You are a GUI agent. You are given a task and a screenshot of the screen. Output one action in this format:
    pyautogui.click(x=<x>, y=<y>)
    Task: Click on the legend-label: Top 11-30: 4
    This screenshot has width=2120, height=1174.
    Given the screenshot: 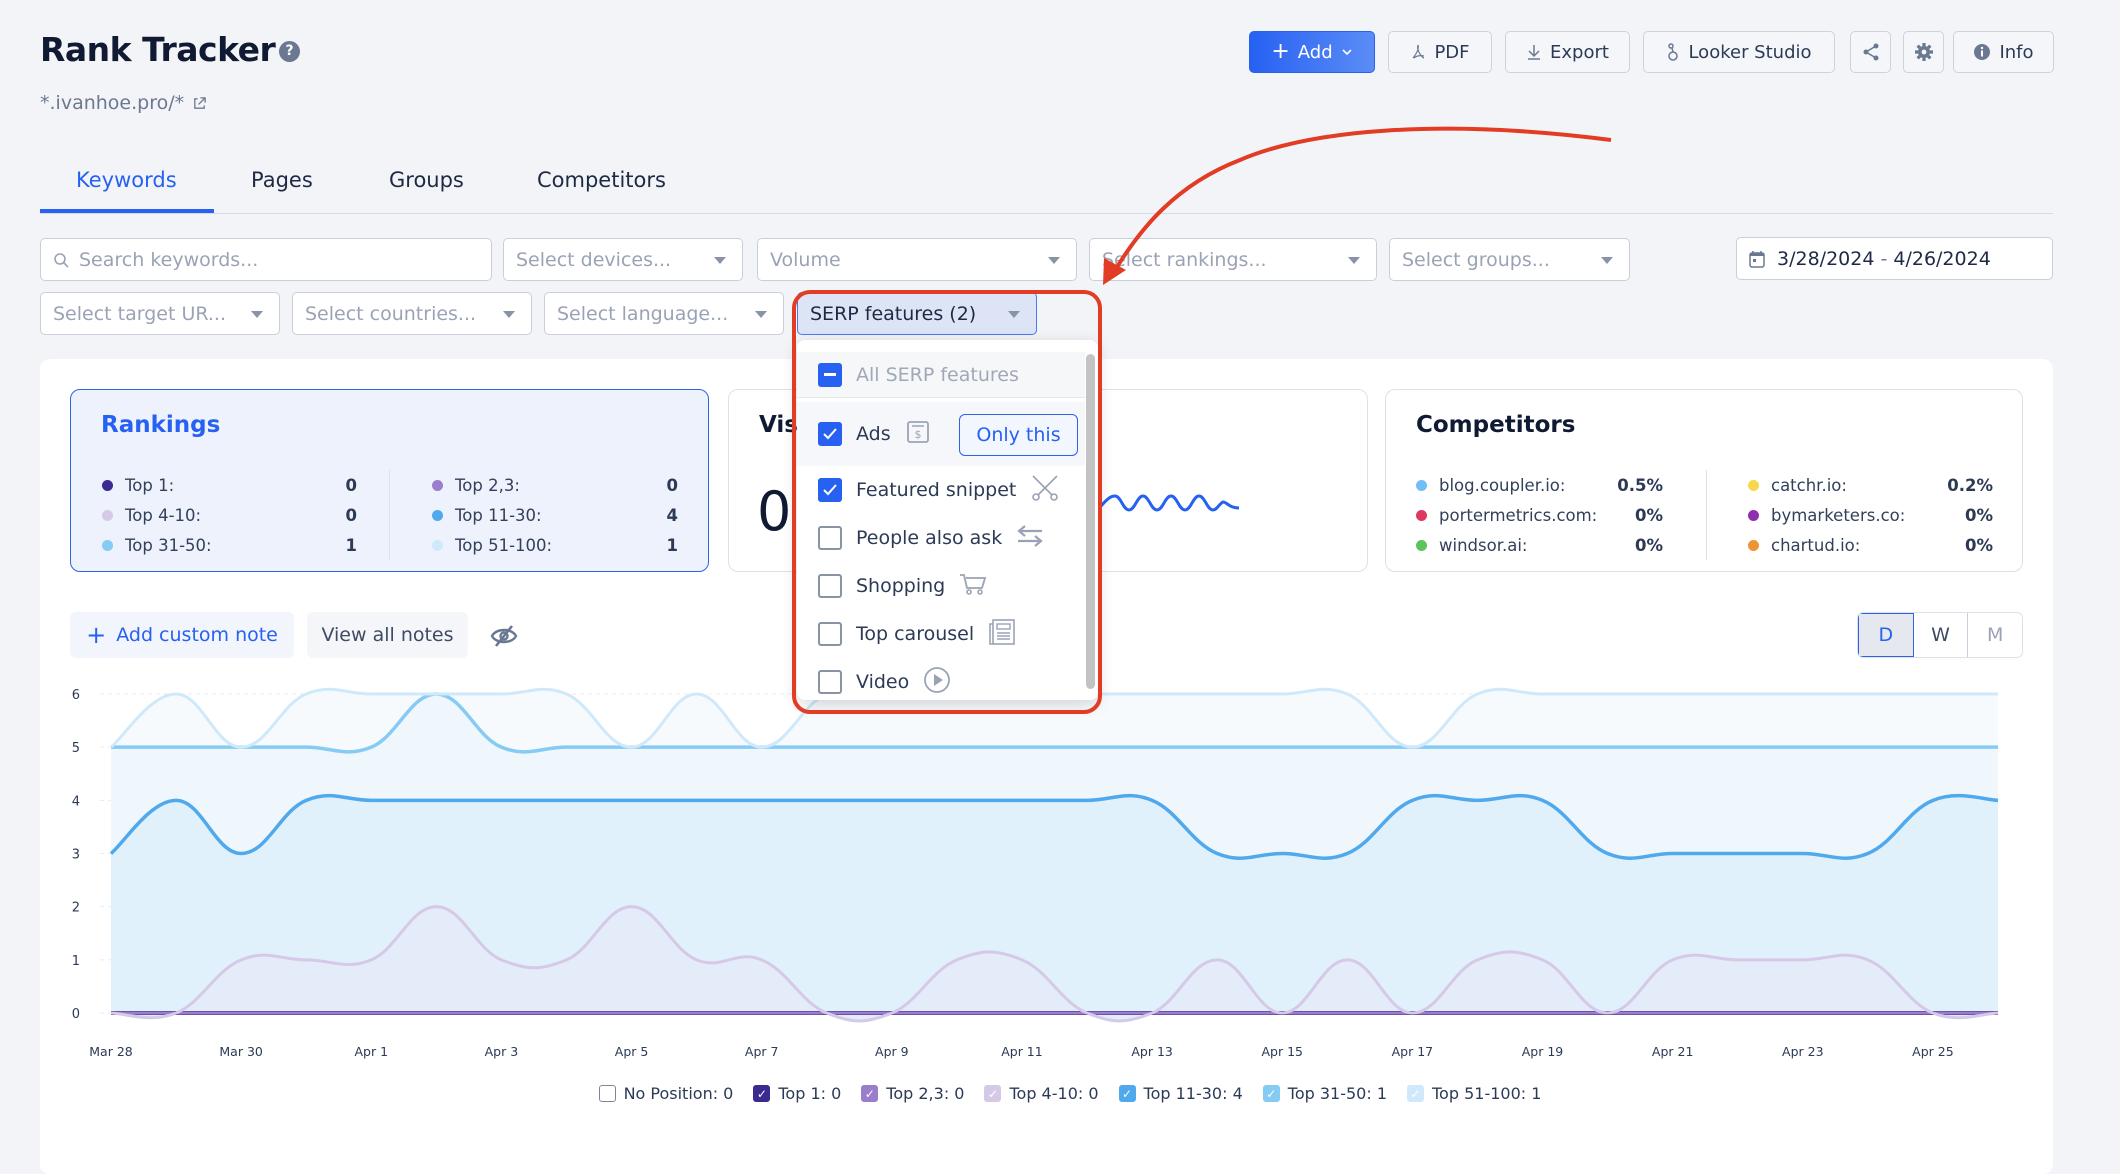 What is the action you would take?
    pyautogui.click(x=1193, y=1093)
    